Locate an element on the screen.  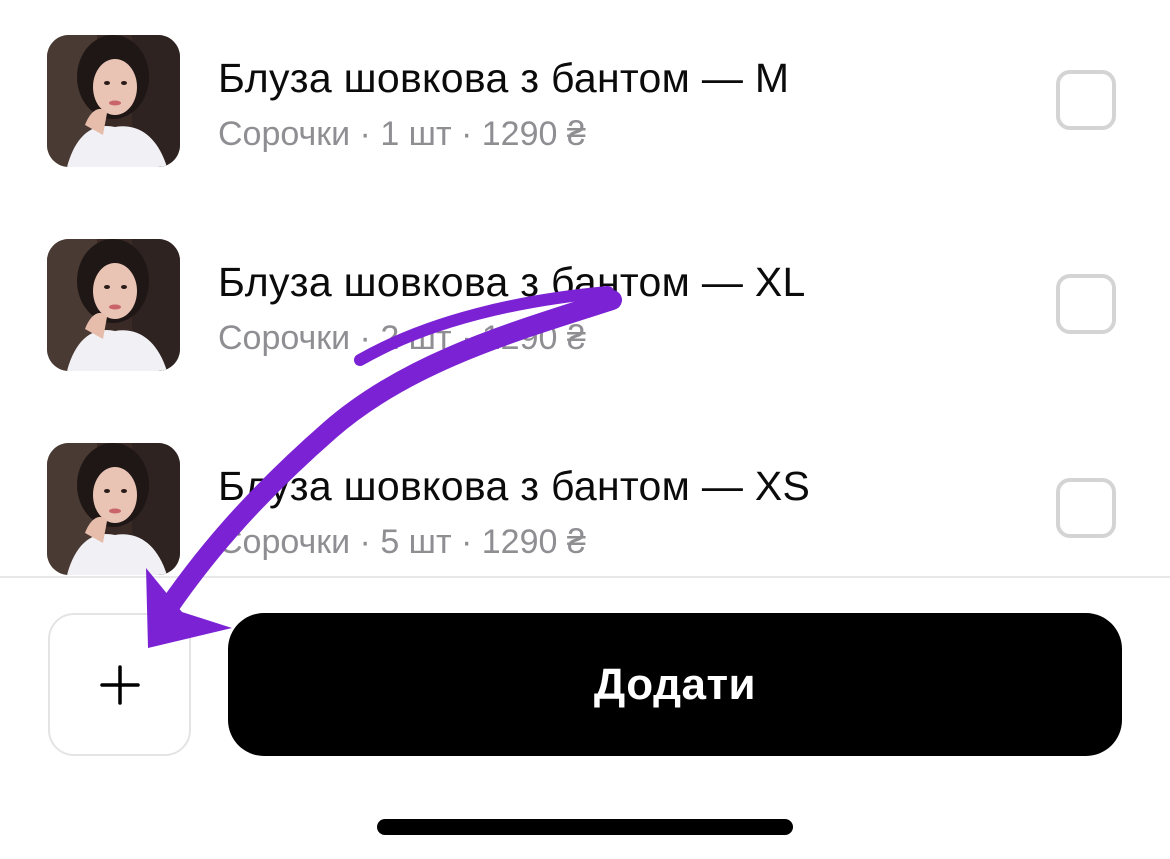
item-title: Блуза шовкова з бантом — XL is located at coordinates (512, 282).